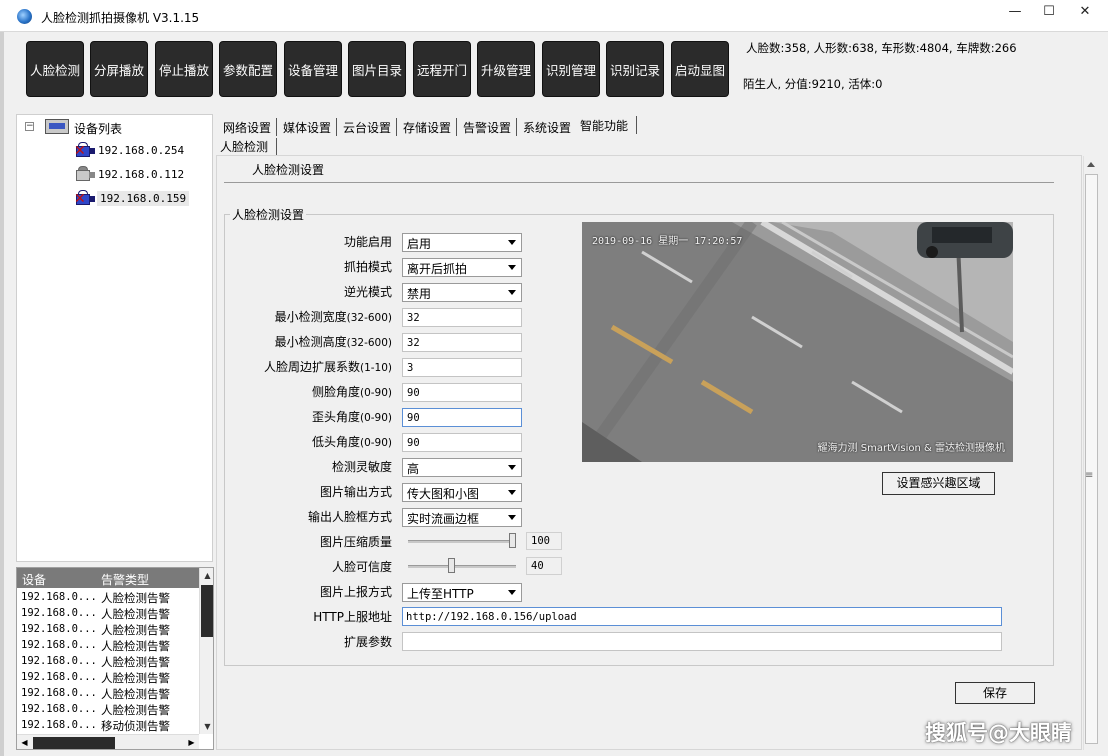  What do you see at coordinates (604, 124) in the screenshot?
I see `tab-smart-active: 智能功能` at bounding box center [604, 124].